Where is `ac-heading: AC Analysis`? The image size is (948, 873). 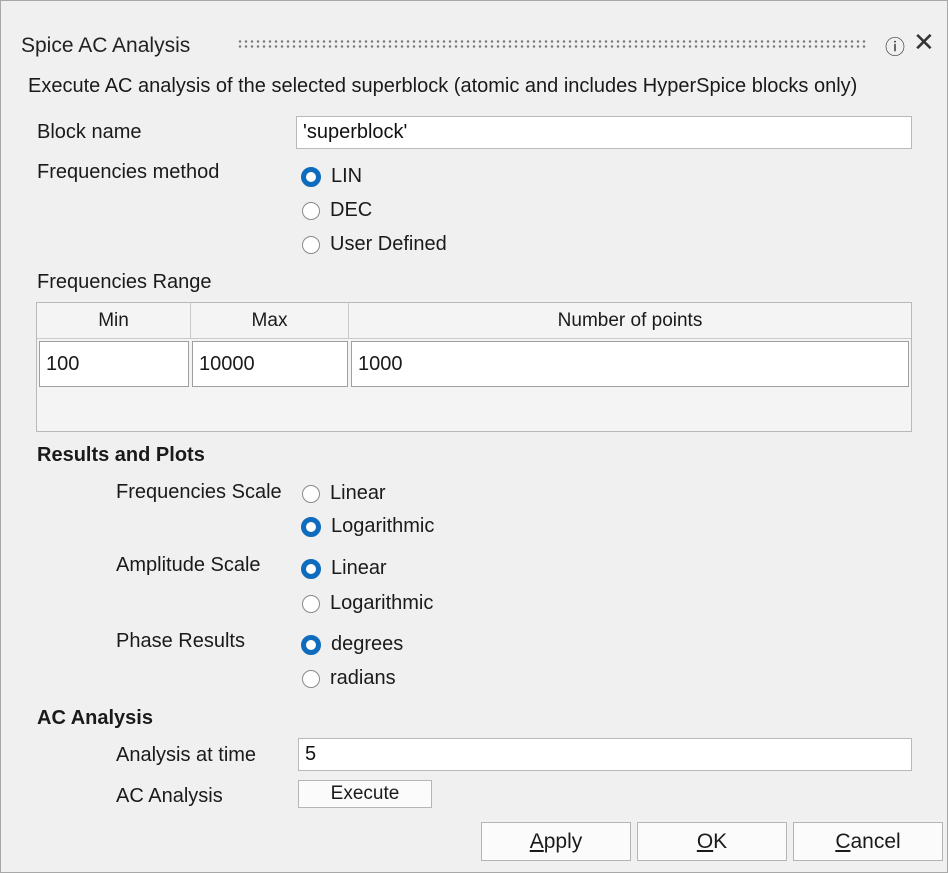 ac-heading: AC Analysis is located at coordinates (95, 718).